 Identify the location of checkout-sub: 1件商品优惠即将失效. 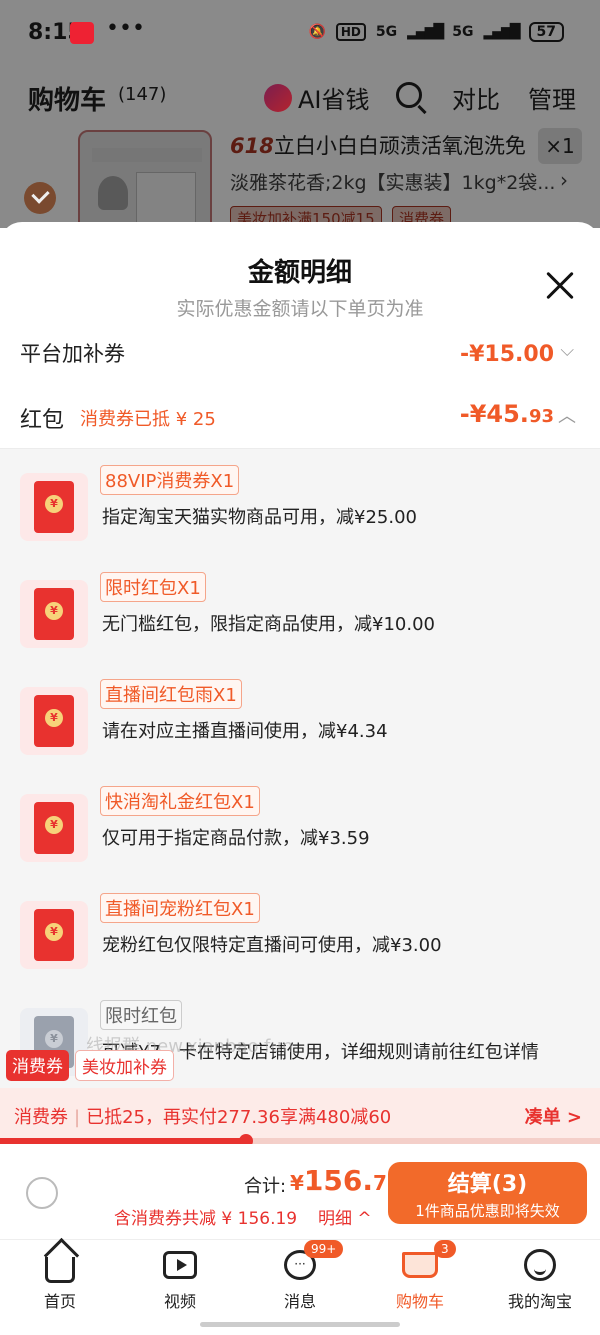
(487, 1211).